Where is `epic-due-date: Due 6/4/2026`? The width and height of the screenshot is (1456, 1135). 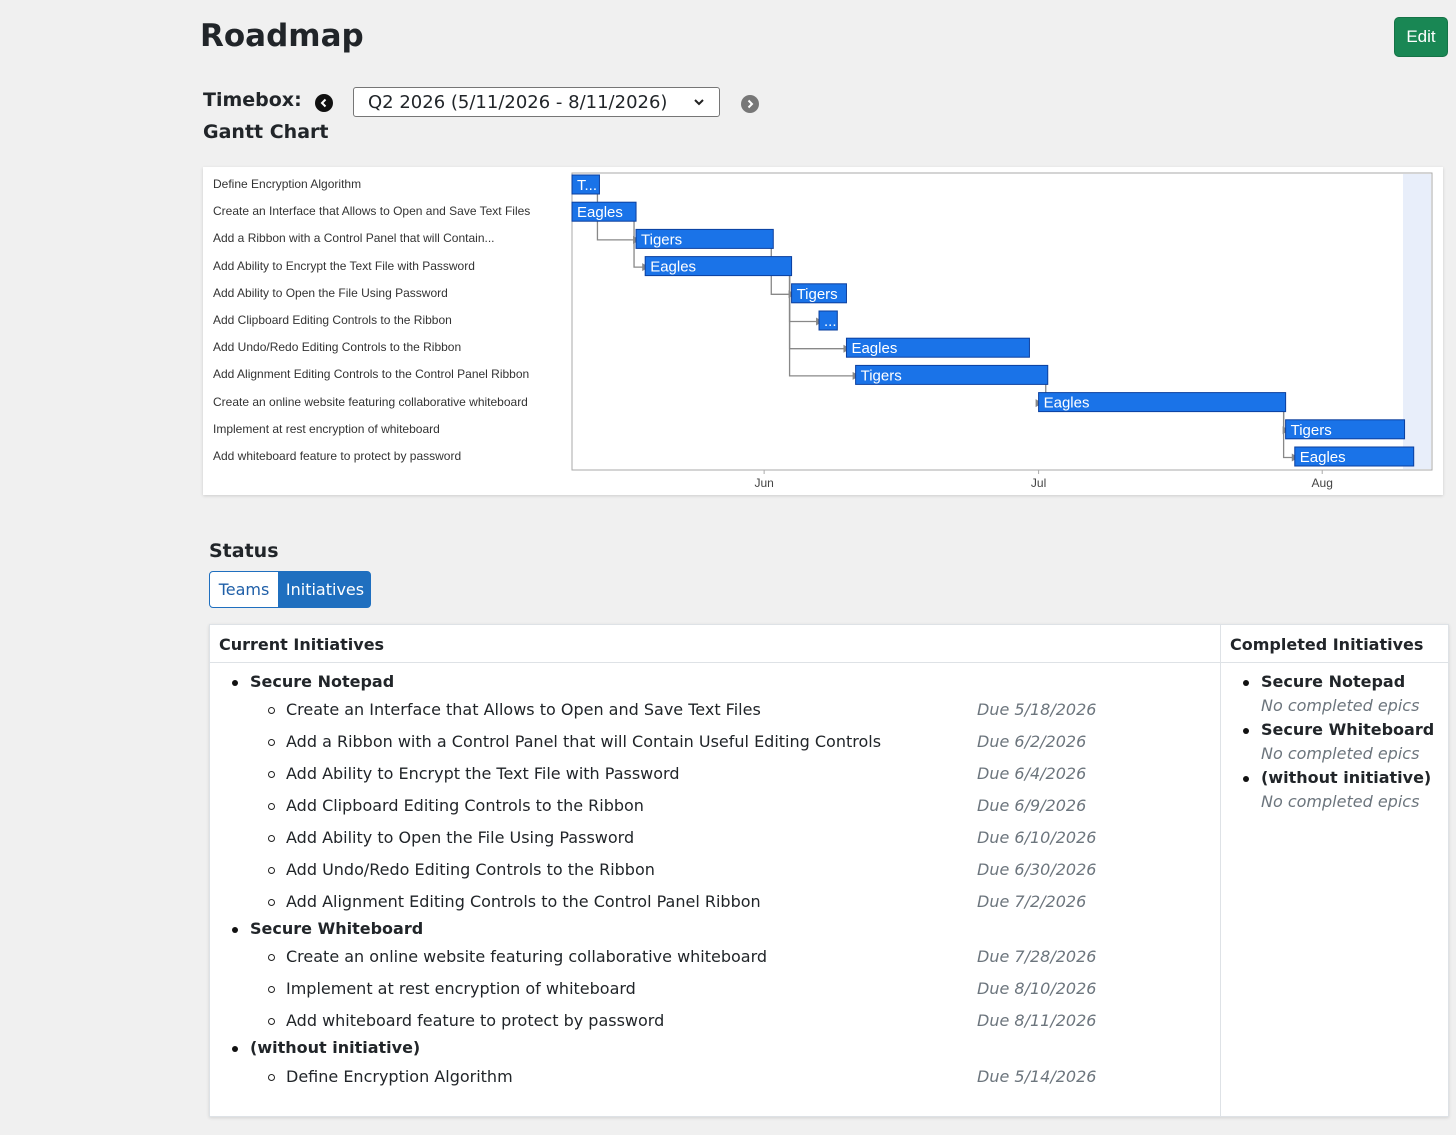 epic-due-date: Due 6/4/2026 is located at coordinates (1032, 773).